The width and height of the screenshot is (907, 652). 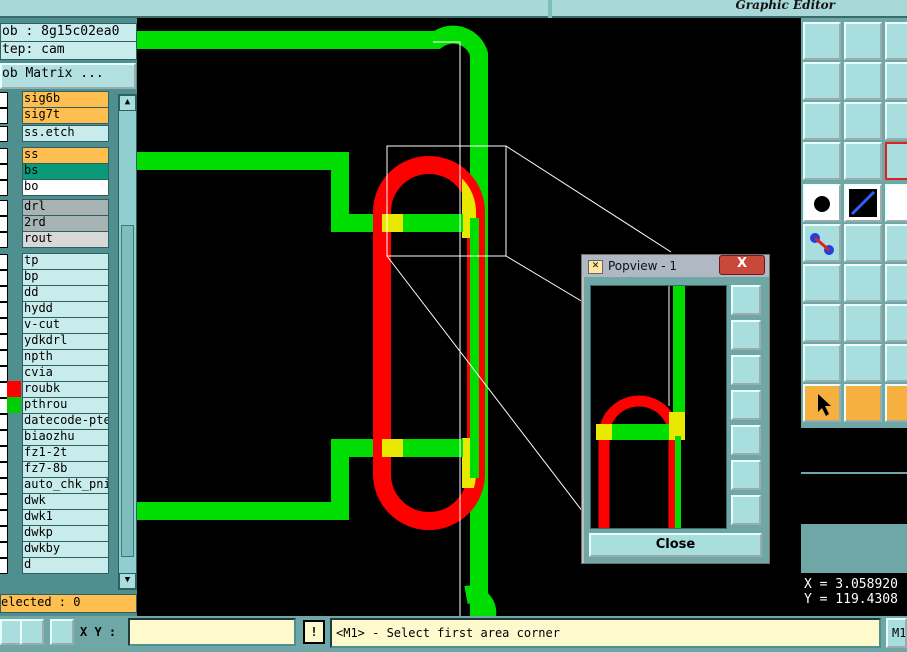 I want to click on line-draw-icon, so click(x=863, y=203).